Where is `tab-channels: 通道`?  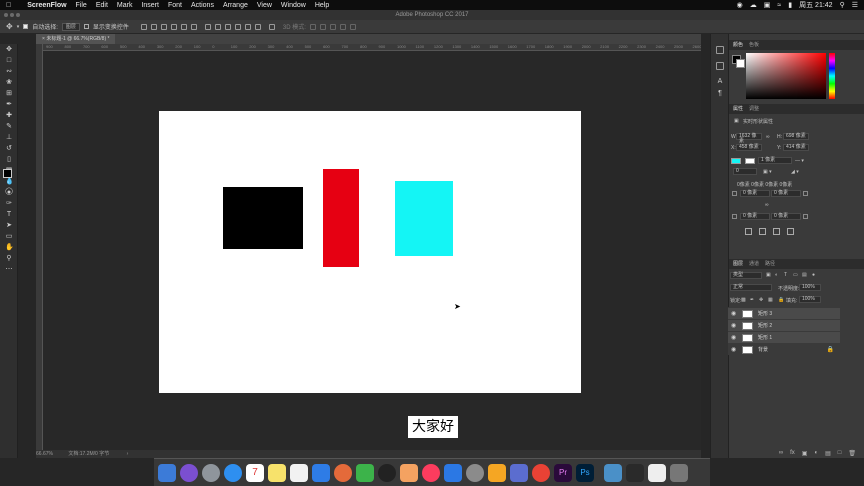 tab-channels: 通道 is located at coordinates (754, 264).